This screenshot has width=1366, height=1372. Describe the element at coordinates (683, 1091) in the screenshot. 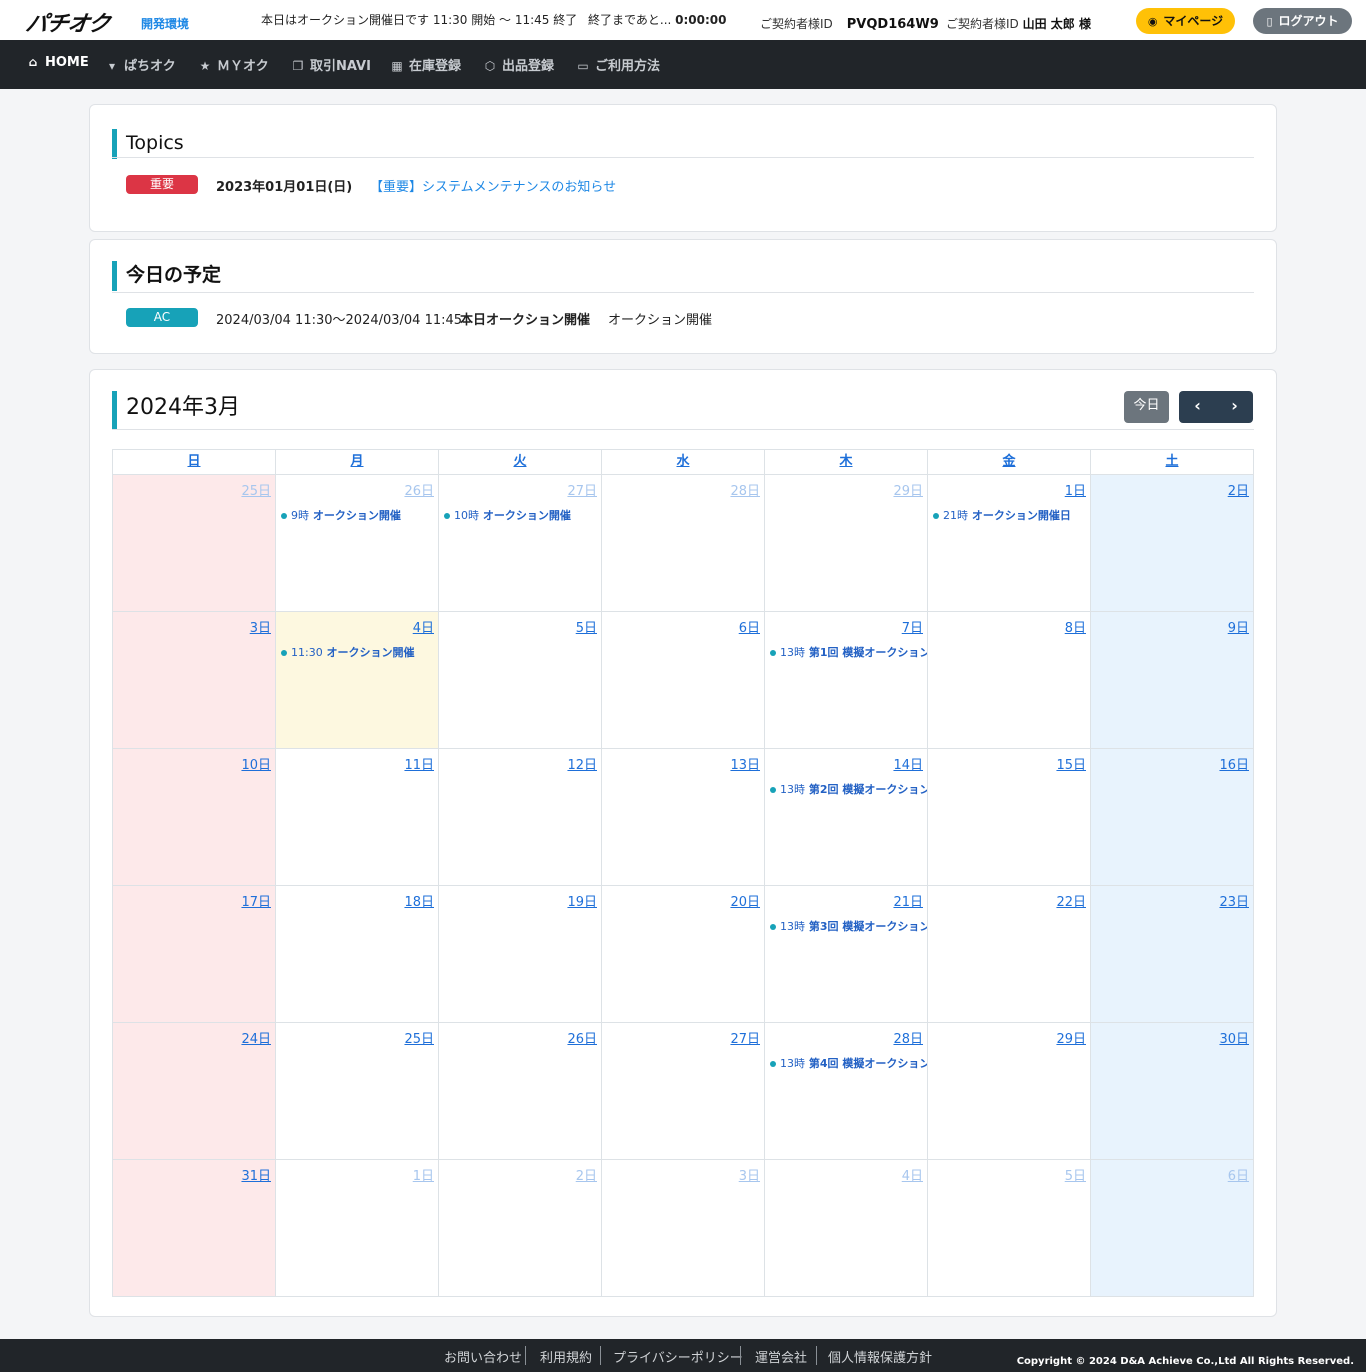

I see `calendar-day-cell: 27日` at that location.